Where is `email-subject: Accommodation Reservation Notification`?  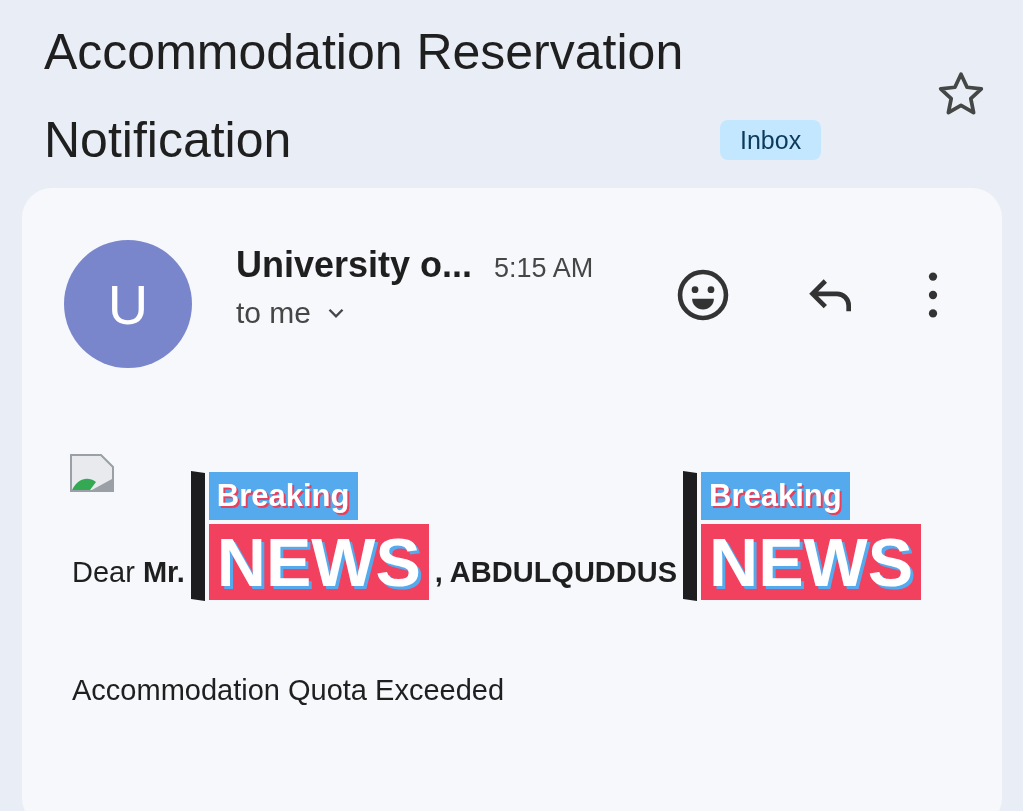
email-subject: Accommodation Reservation Notification is located at coordinates (364, 96).